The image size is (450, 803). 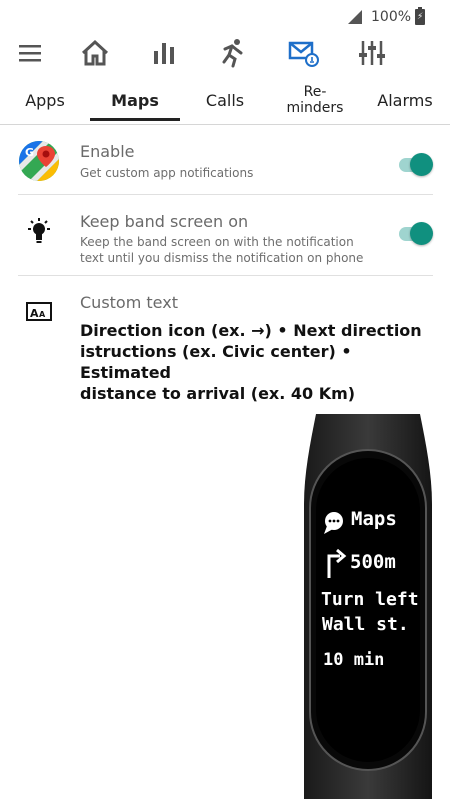 What do you see at coordinates (354, 660) in the screenshot?
I see `band-eta: 10 min` at bounding box center [354, 660].